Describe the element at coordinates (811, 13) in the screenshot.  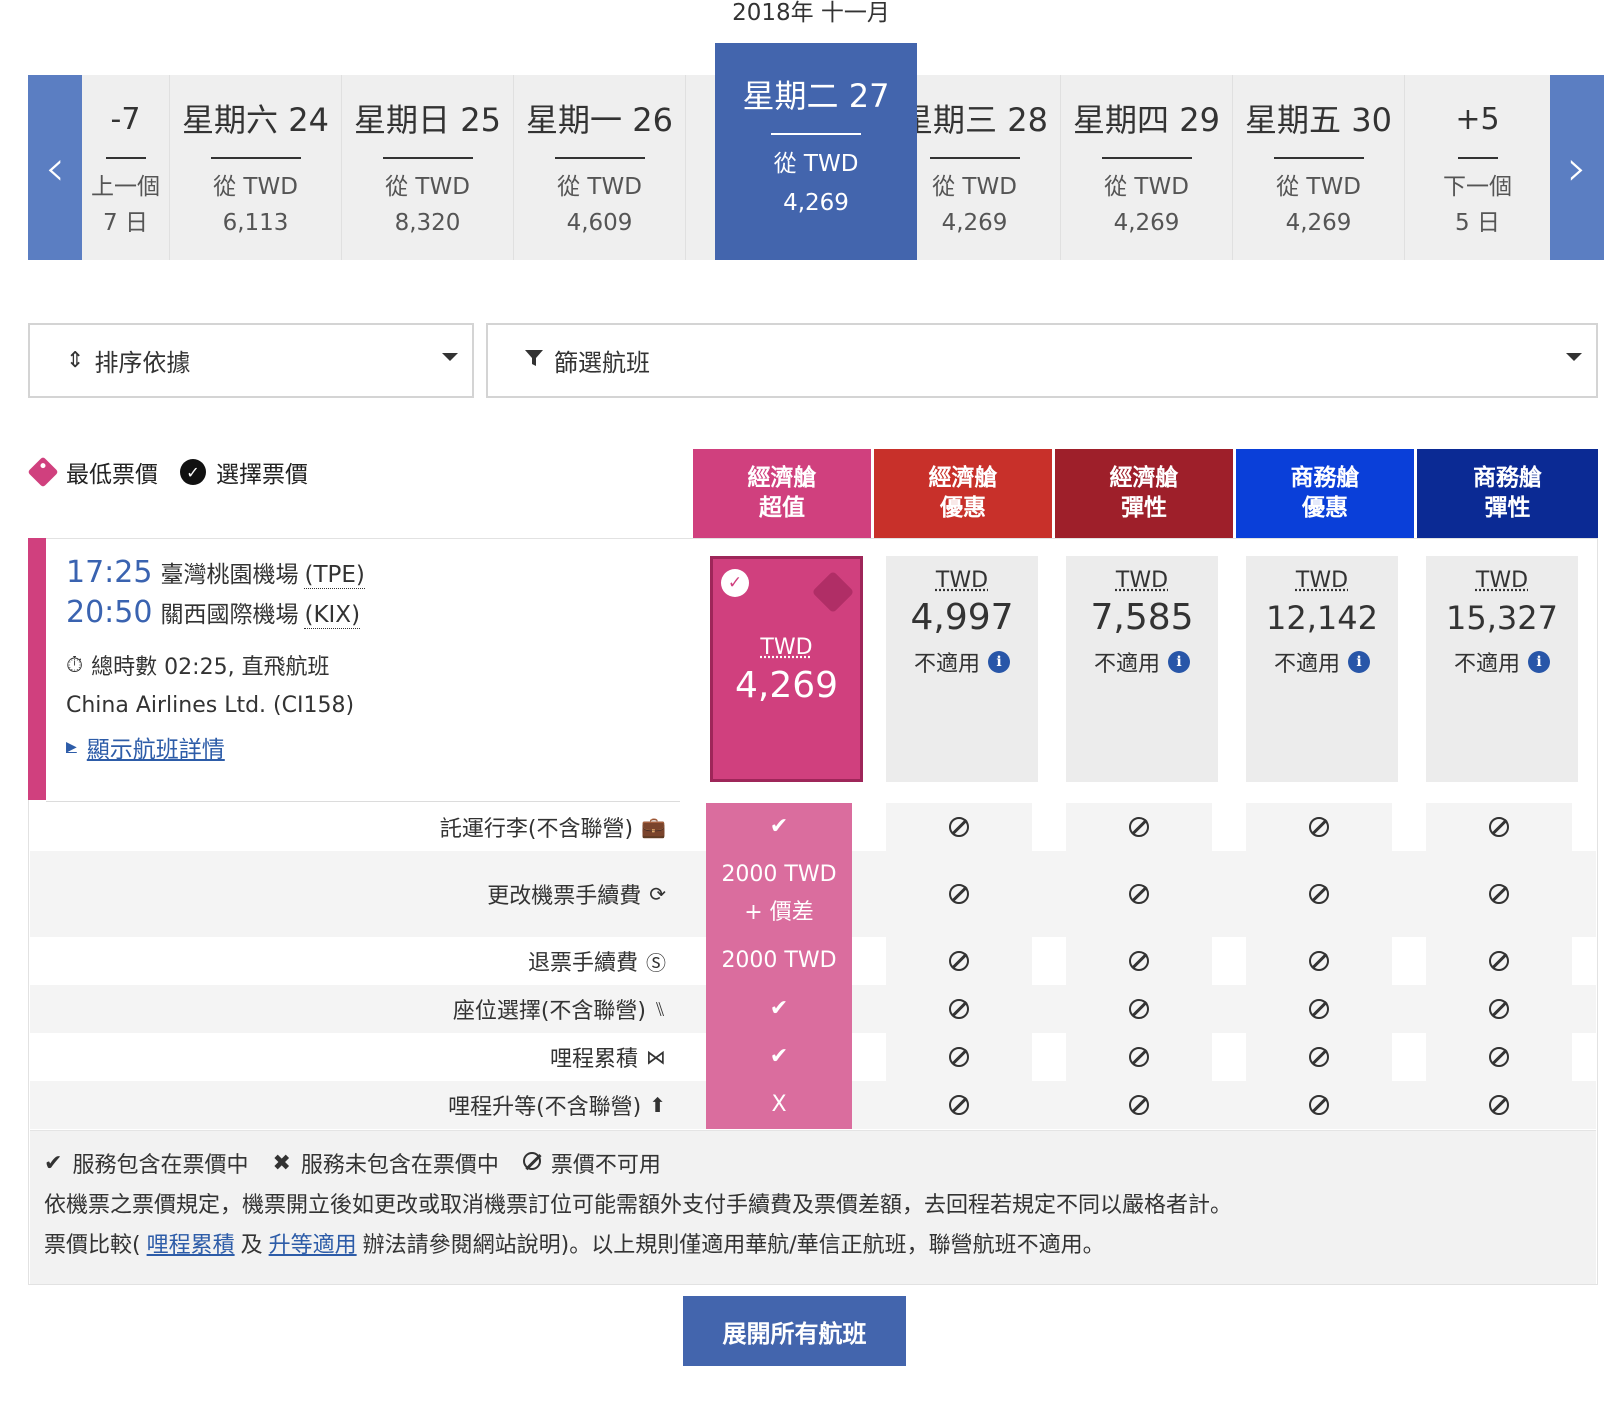
I see `month-title: 2018年 十一月` at that location.